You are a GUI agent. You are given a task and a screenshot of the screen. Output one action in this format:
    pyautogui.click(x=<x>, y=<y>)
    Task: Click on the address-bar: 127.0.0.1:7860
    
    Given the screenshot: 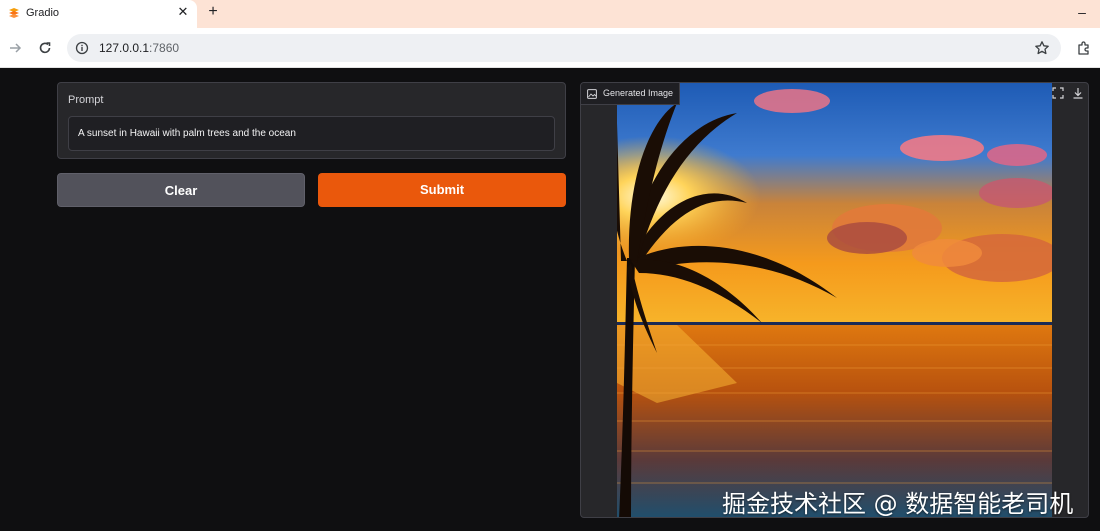 What is the action you would take?
    pyautogui.click(x=564, y=48)
    